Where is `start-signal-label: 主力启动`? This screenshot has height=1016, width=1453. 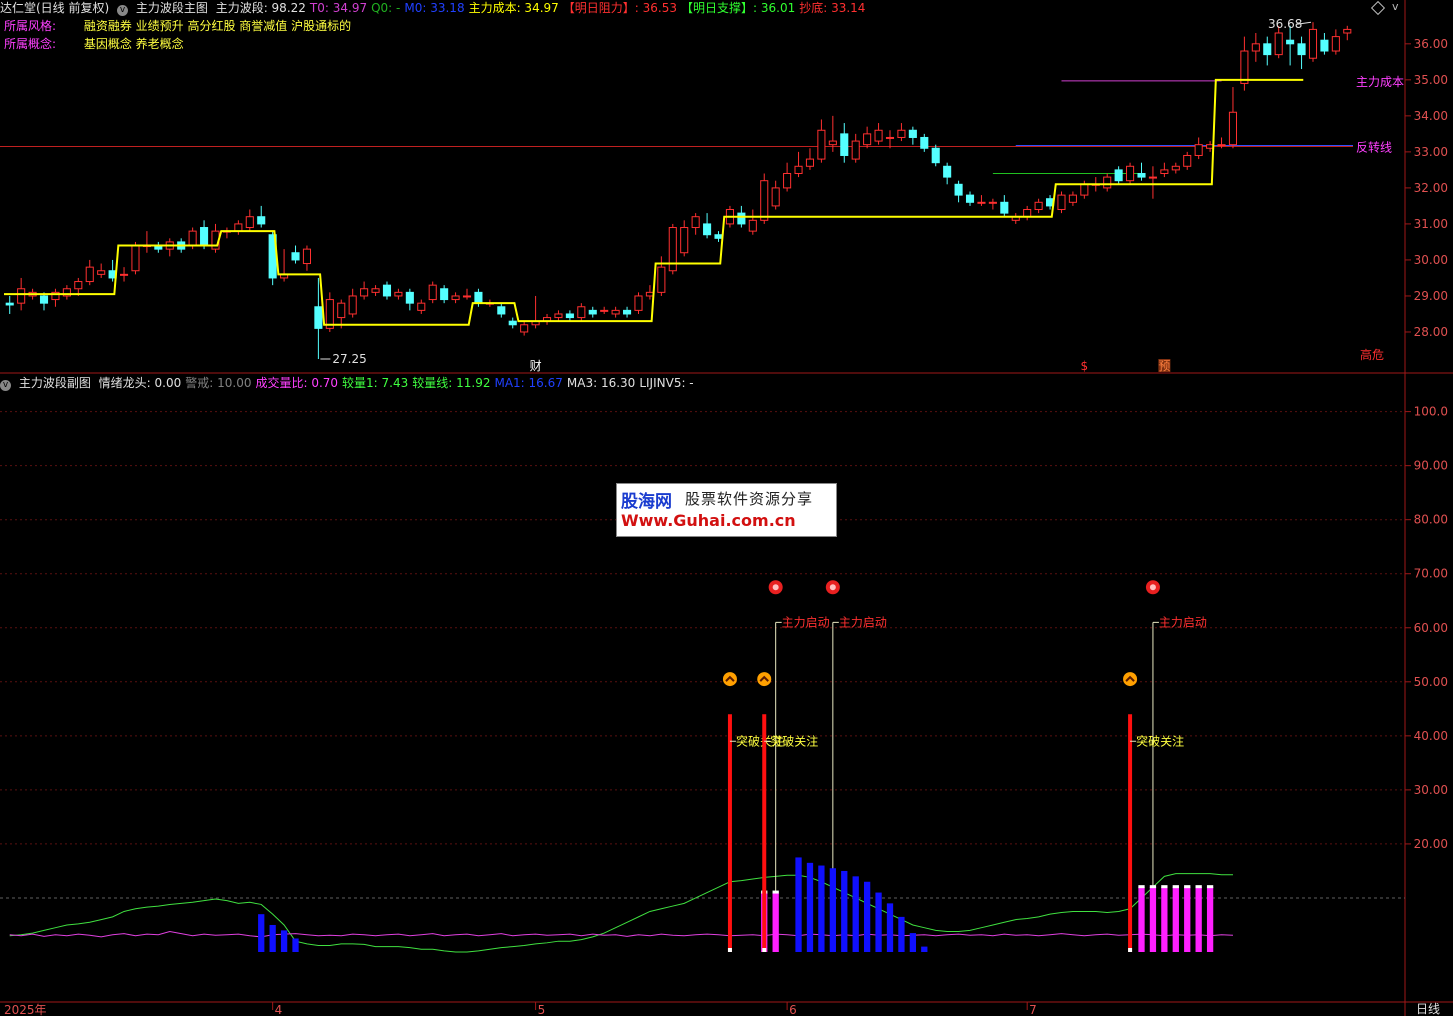
start-signal-label: 主力启动 is located at coordinates (863, 622).